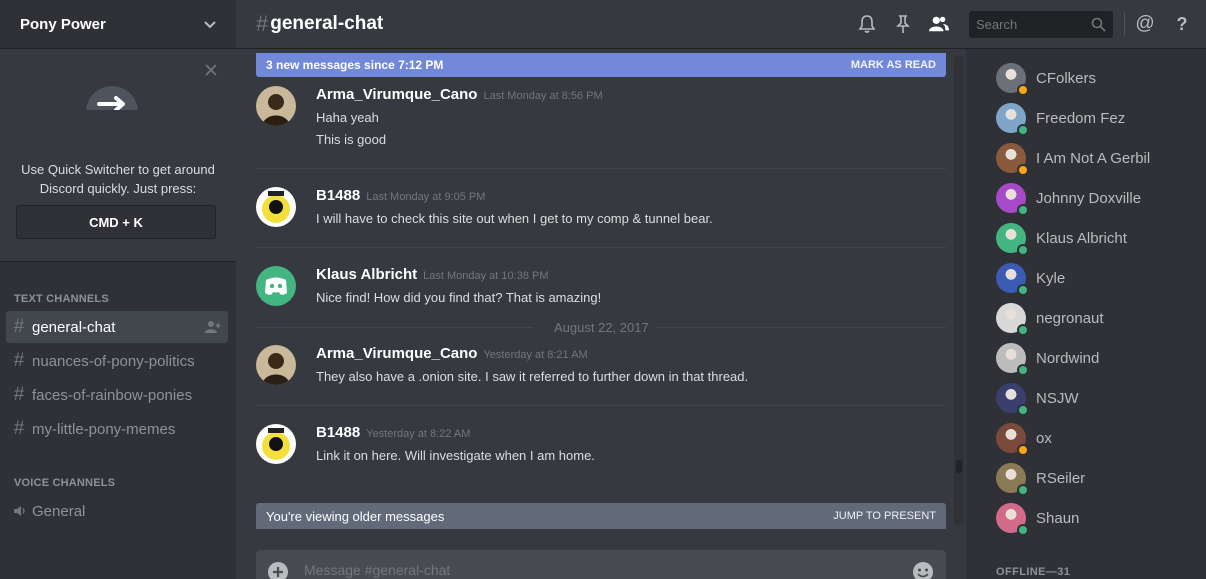 This screenshot has height=579, width=1206. I want to click on message-author: B1488 Last Monday at 9:05 PM, so click(400, 195).